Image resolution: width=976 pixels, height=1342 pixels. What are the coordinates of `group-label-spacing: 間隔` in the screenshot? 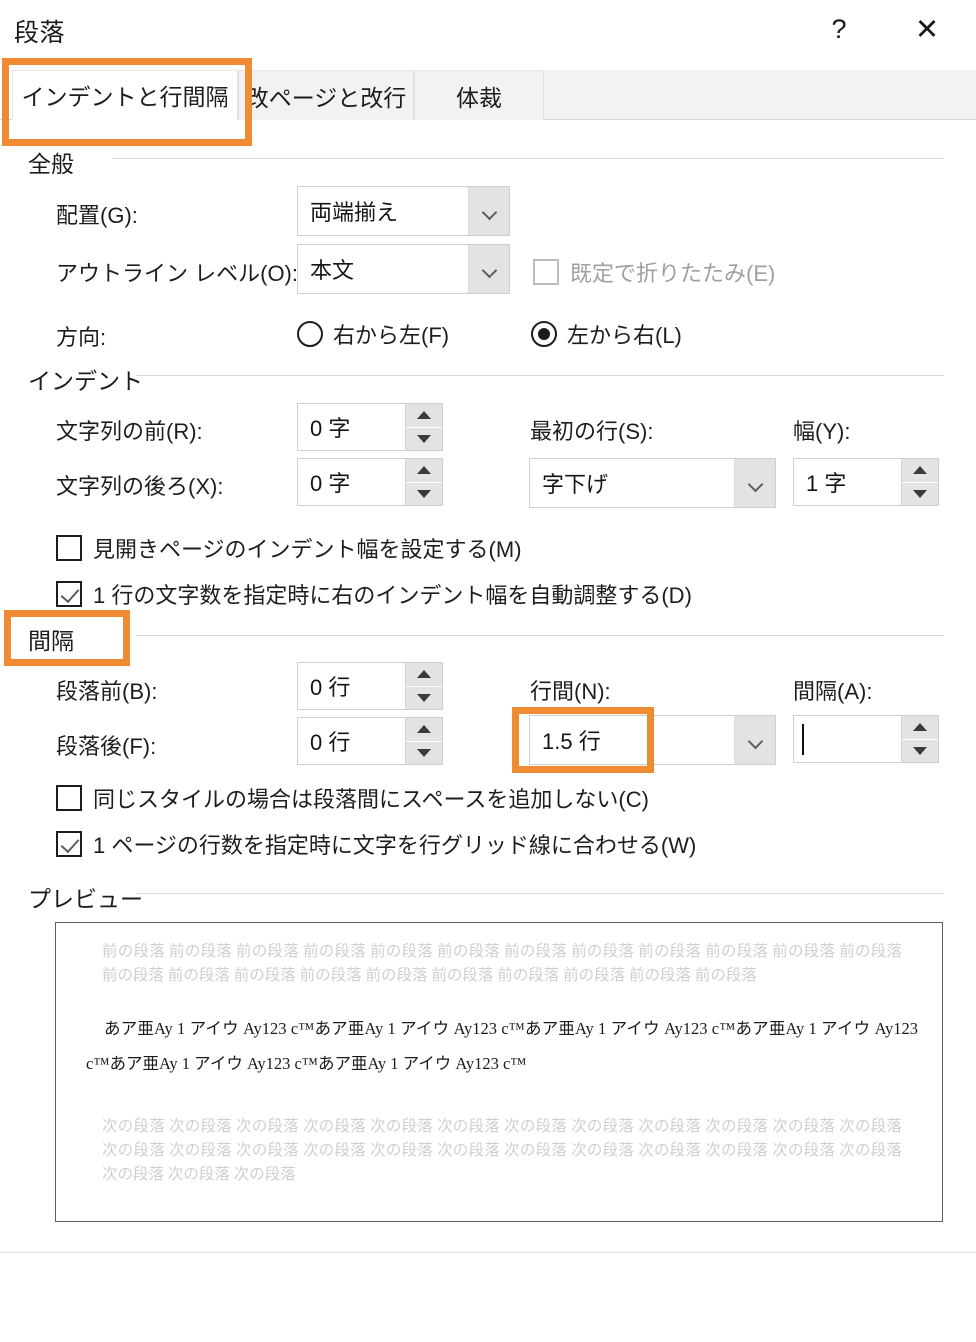 It's located at (51, 641).